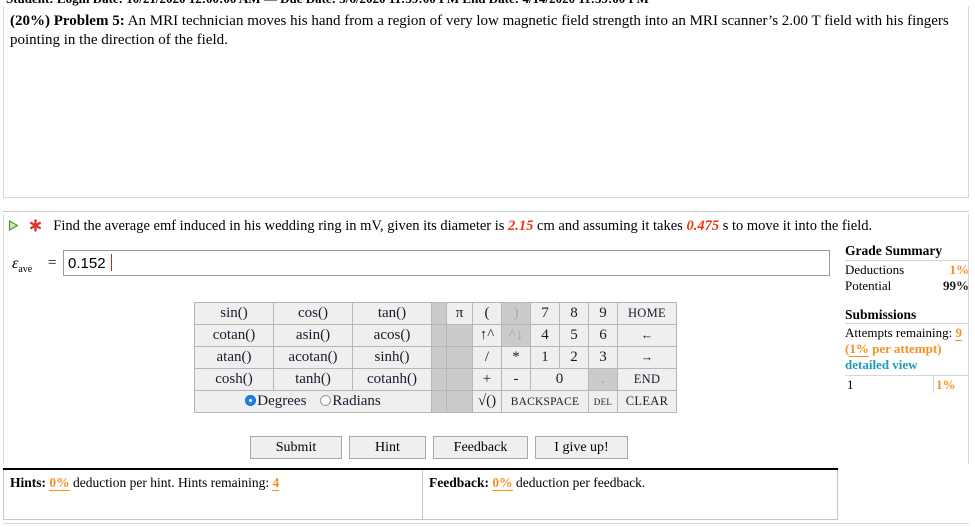 Image resolution: width=975 pixels, height=527 pixels. I want to click on key-atan: atan(), so click(234, 357).